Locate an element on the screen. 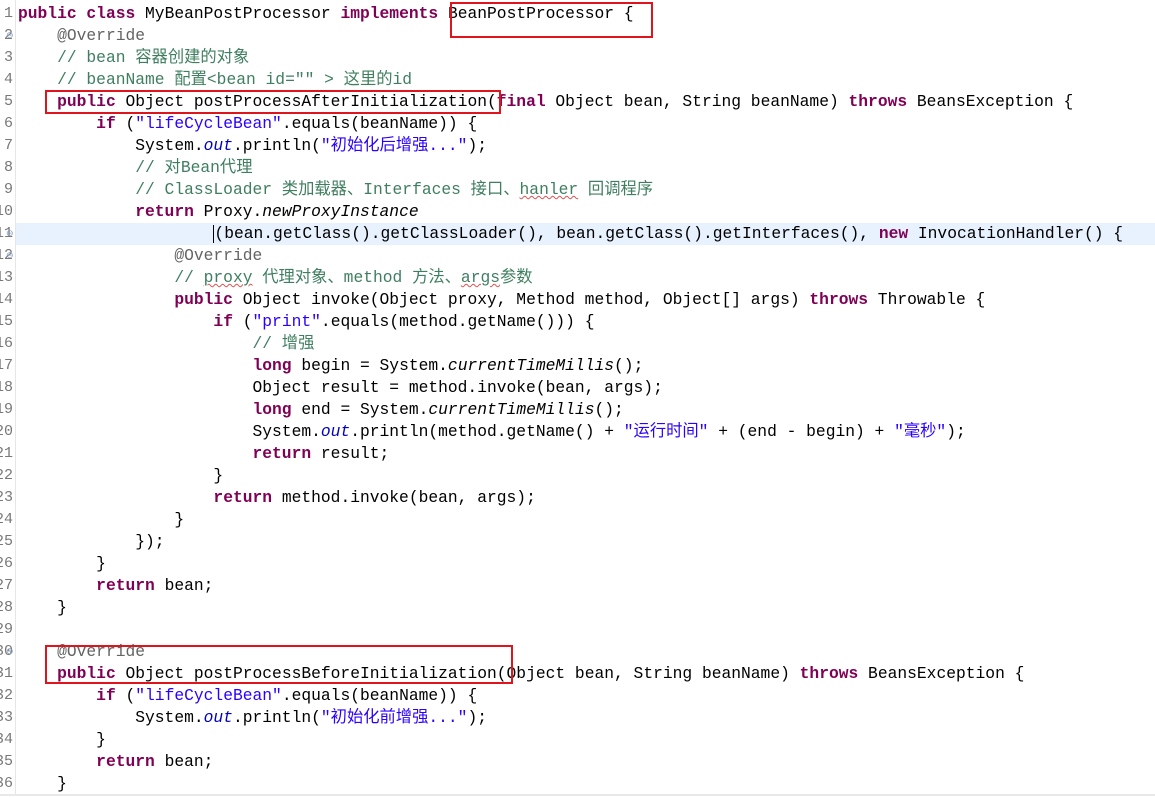 Image resolution: width=1155 pixels, height=798 pixels. code-line: long begin = System.currentTimeMillis(); is located at coordinates (586, 366).